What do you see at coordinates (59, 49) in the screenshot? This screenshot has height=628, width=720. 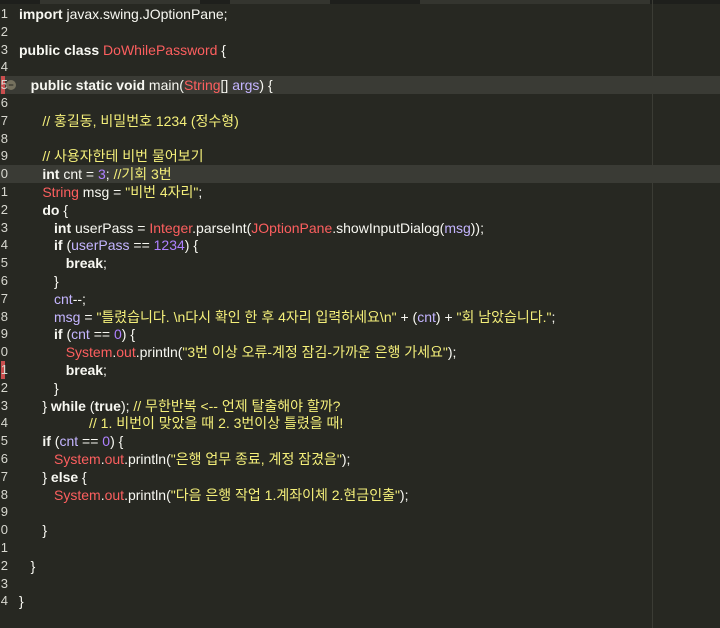 I see `code-token: public class` at bounding box center [59, 49].